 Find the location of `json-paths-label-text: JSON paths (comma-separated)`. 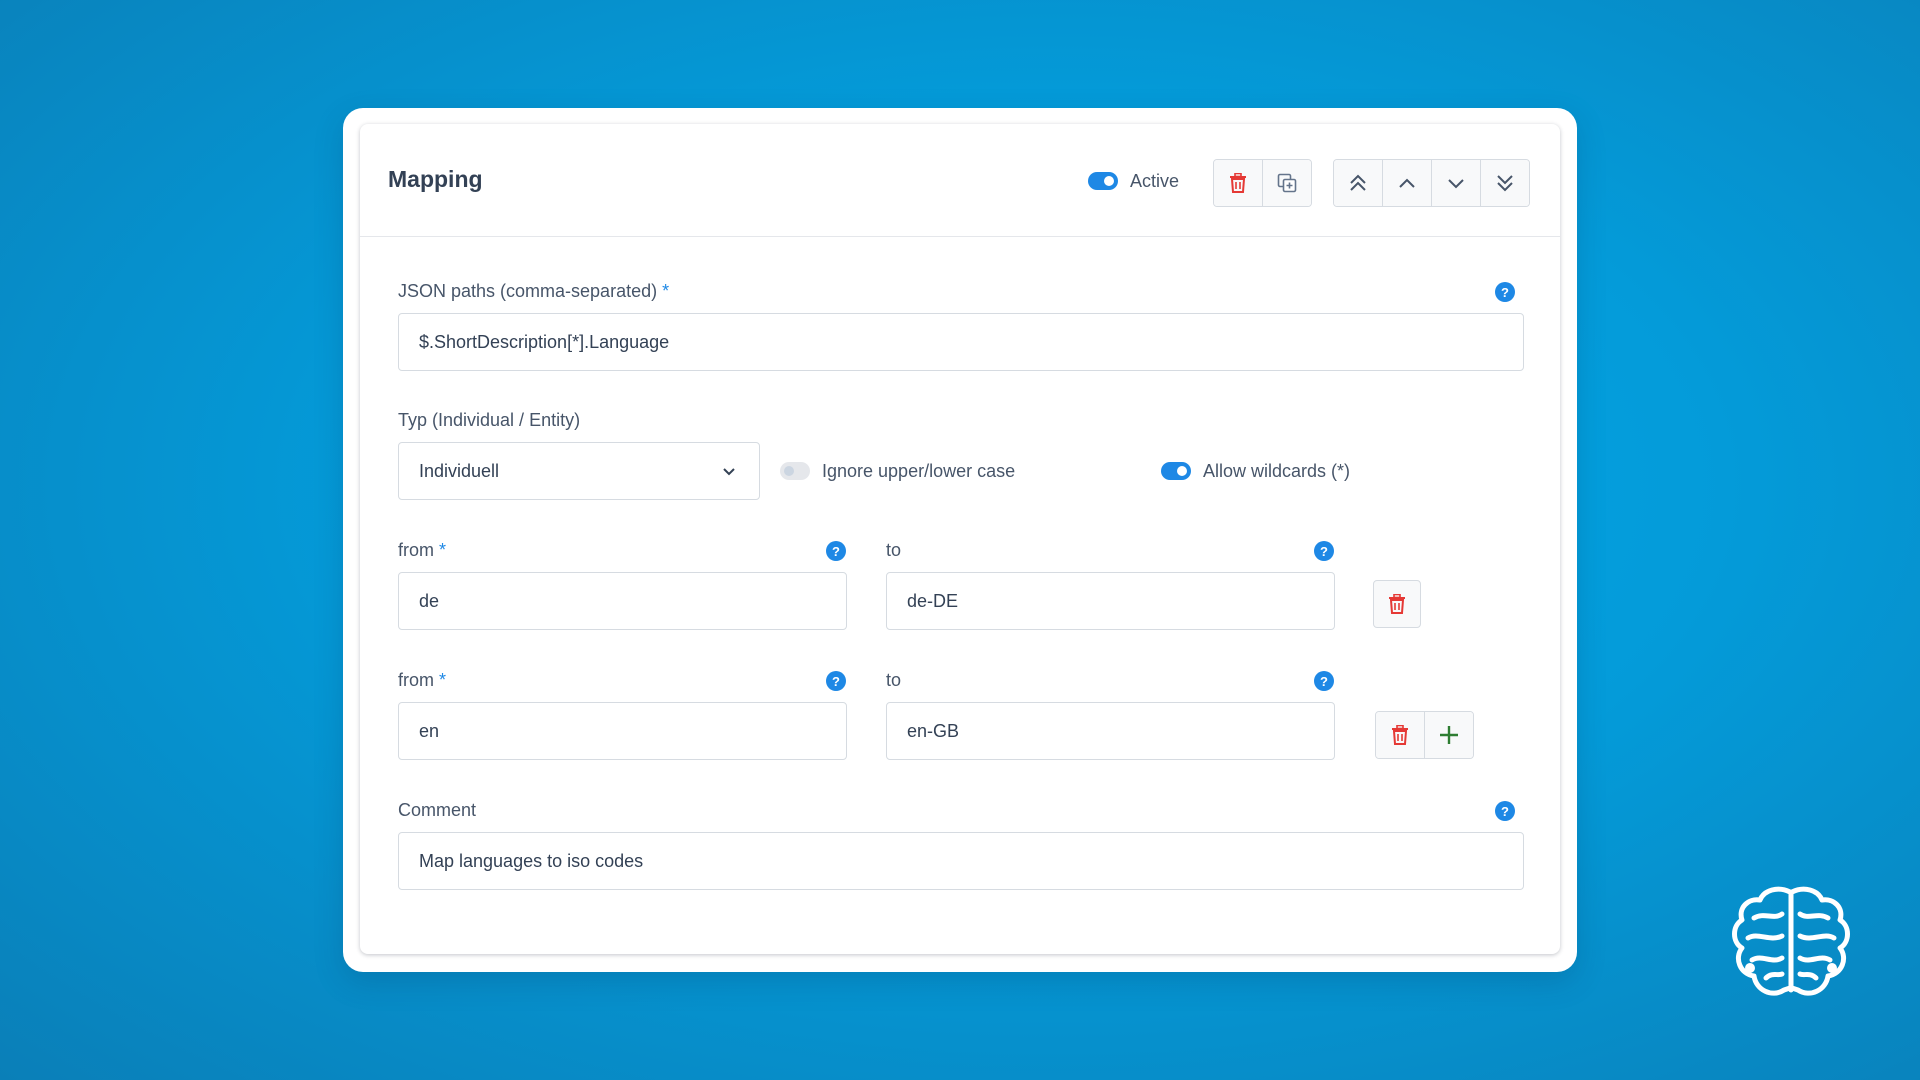

json-paths-label-text: JSON paths (comma-separated) is located at coordinates (528, 291).